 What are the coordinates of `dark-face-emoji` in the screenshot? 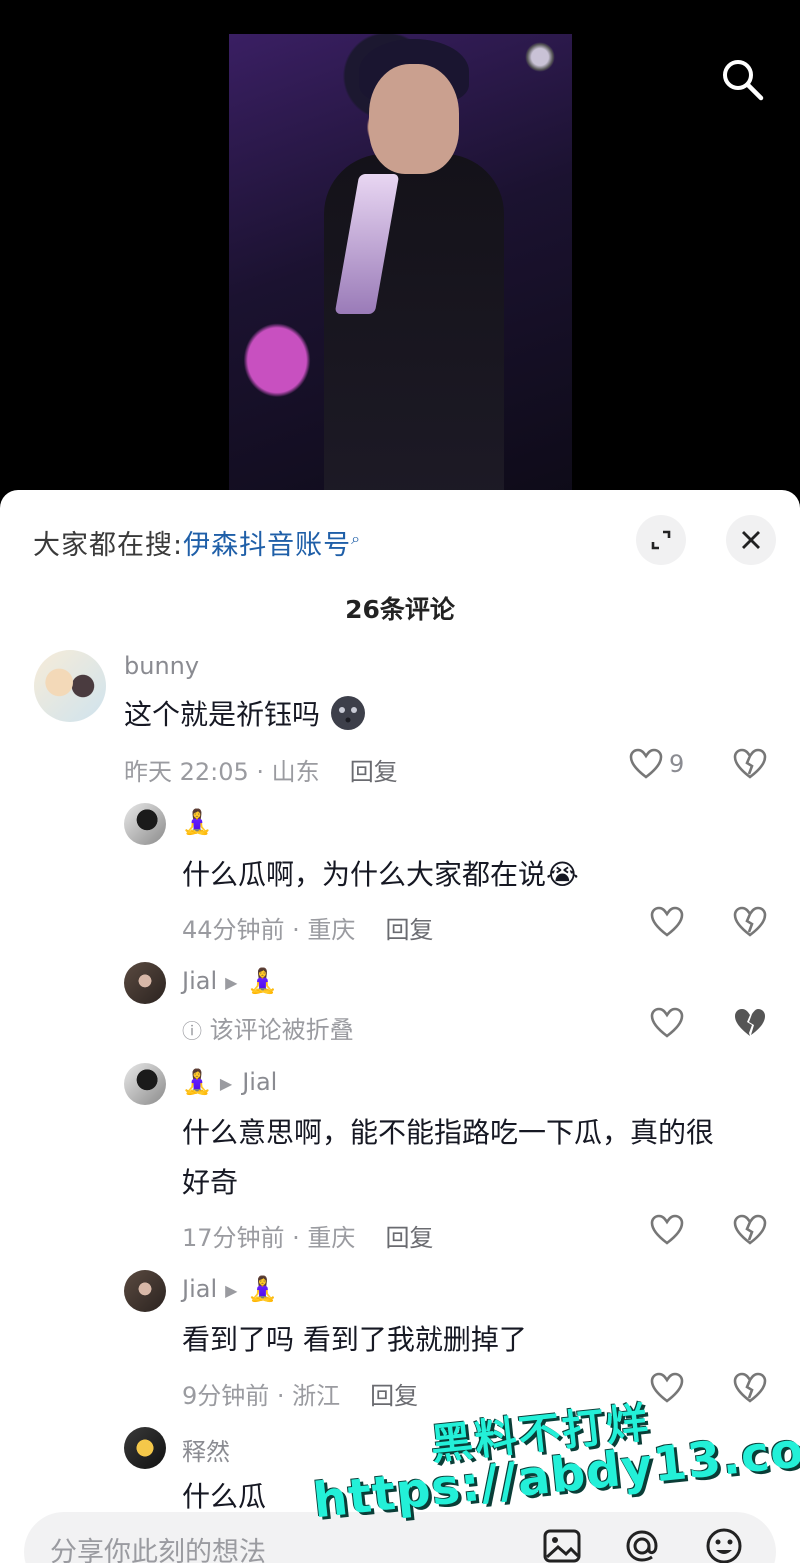 It's located at (347, 713).